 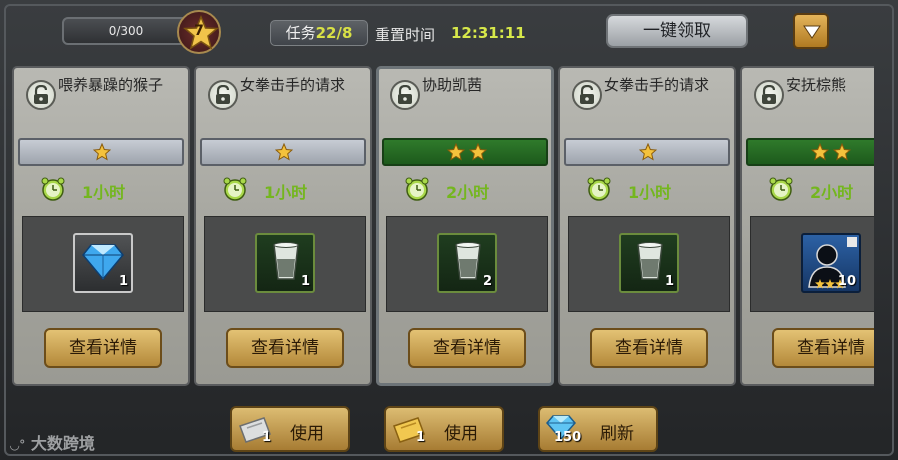 I want to click on quest-card: 协助凯茜 2小时 2 查看详情, so click(x=465, y=226).